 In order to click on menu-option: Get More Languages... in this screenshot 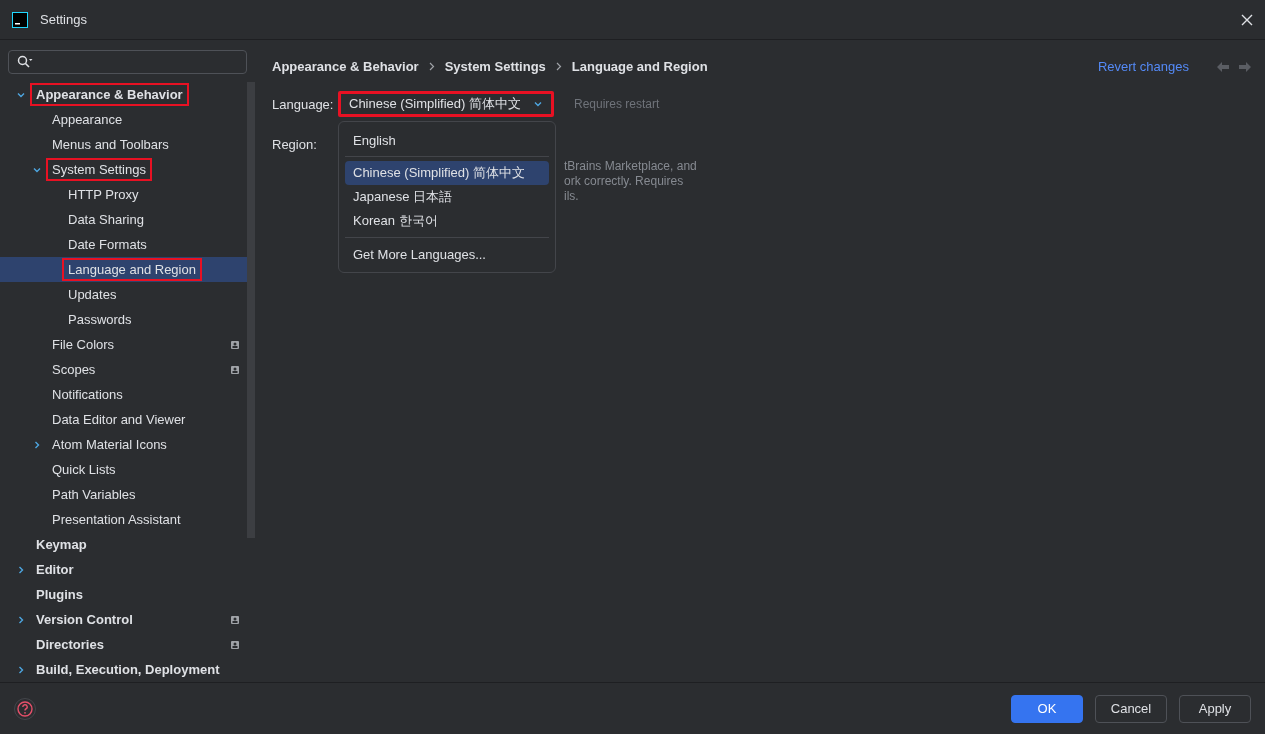, I will do `click(447, 254)`.